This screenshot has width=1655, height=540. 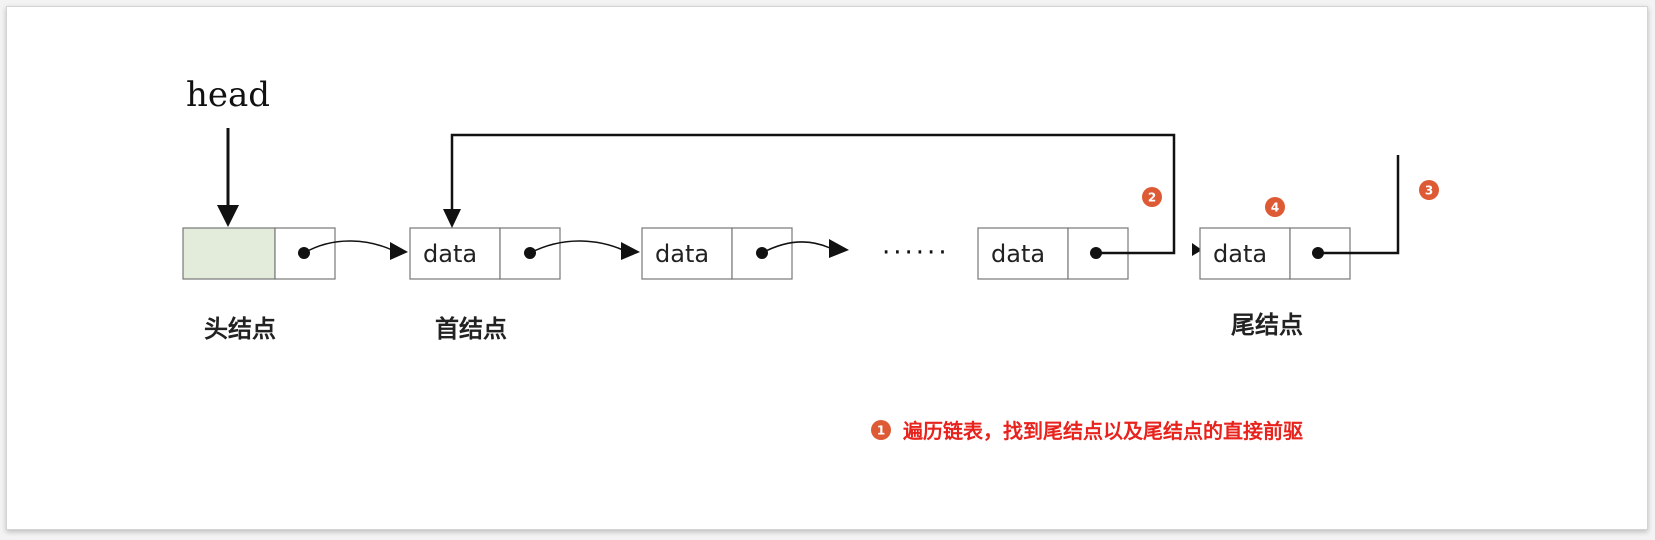 What do you see at coordinates (229, 253) in the screenshot?
I see `head-node-data-cell` at bounding box center [229, 253].